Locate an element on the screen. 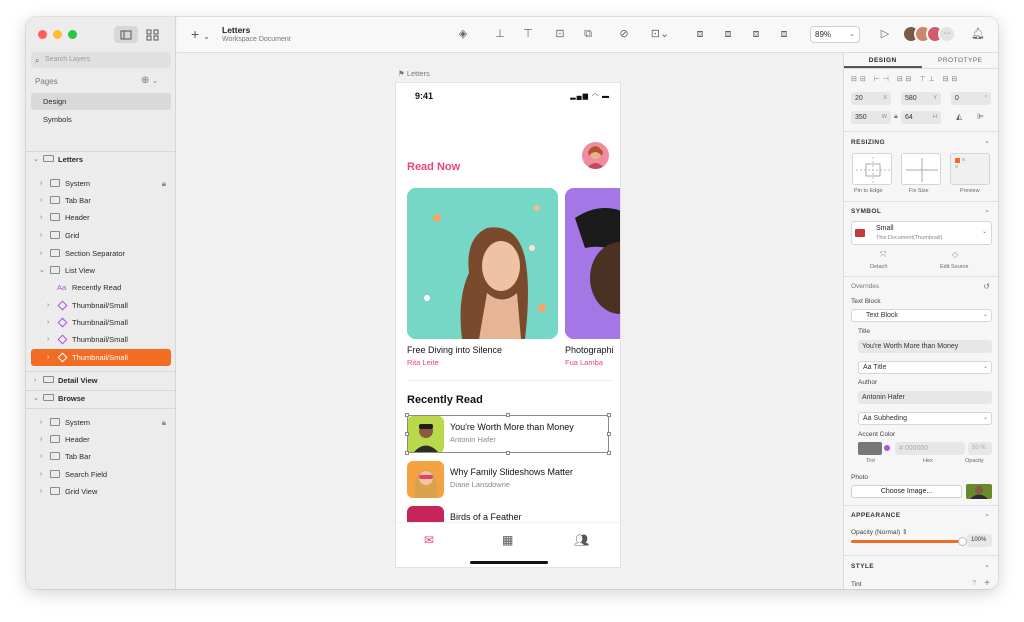 Image resolution: width=1024 pixels, height=622 pixels. mail-tab-icon: ✉ is located at coordinates (429, 540).